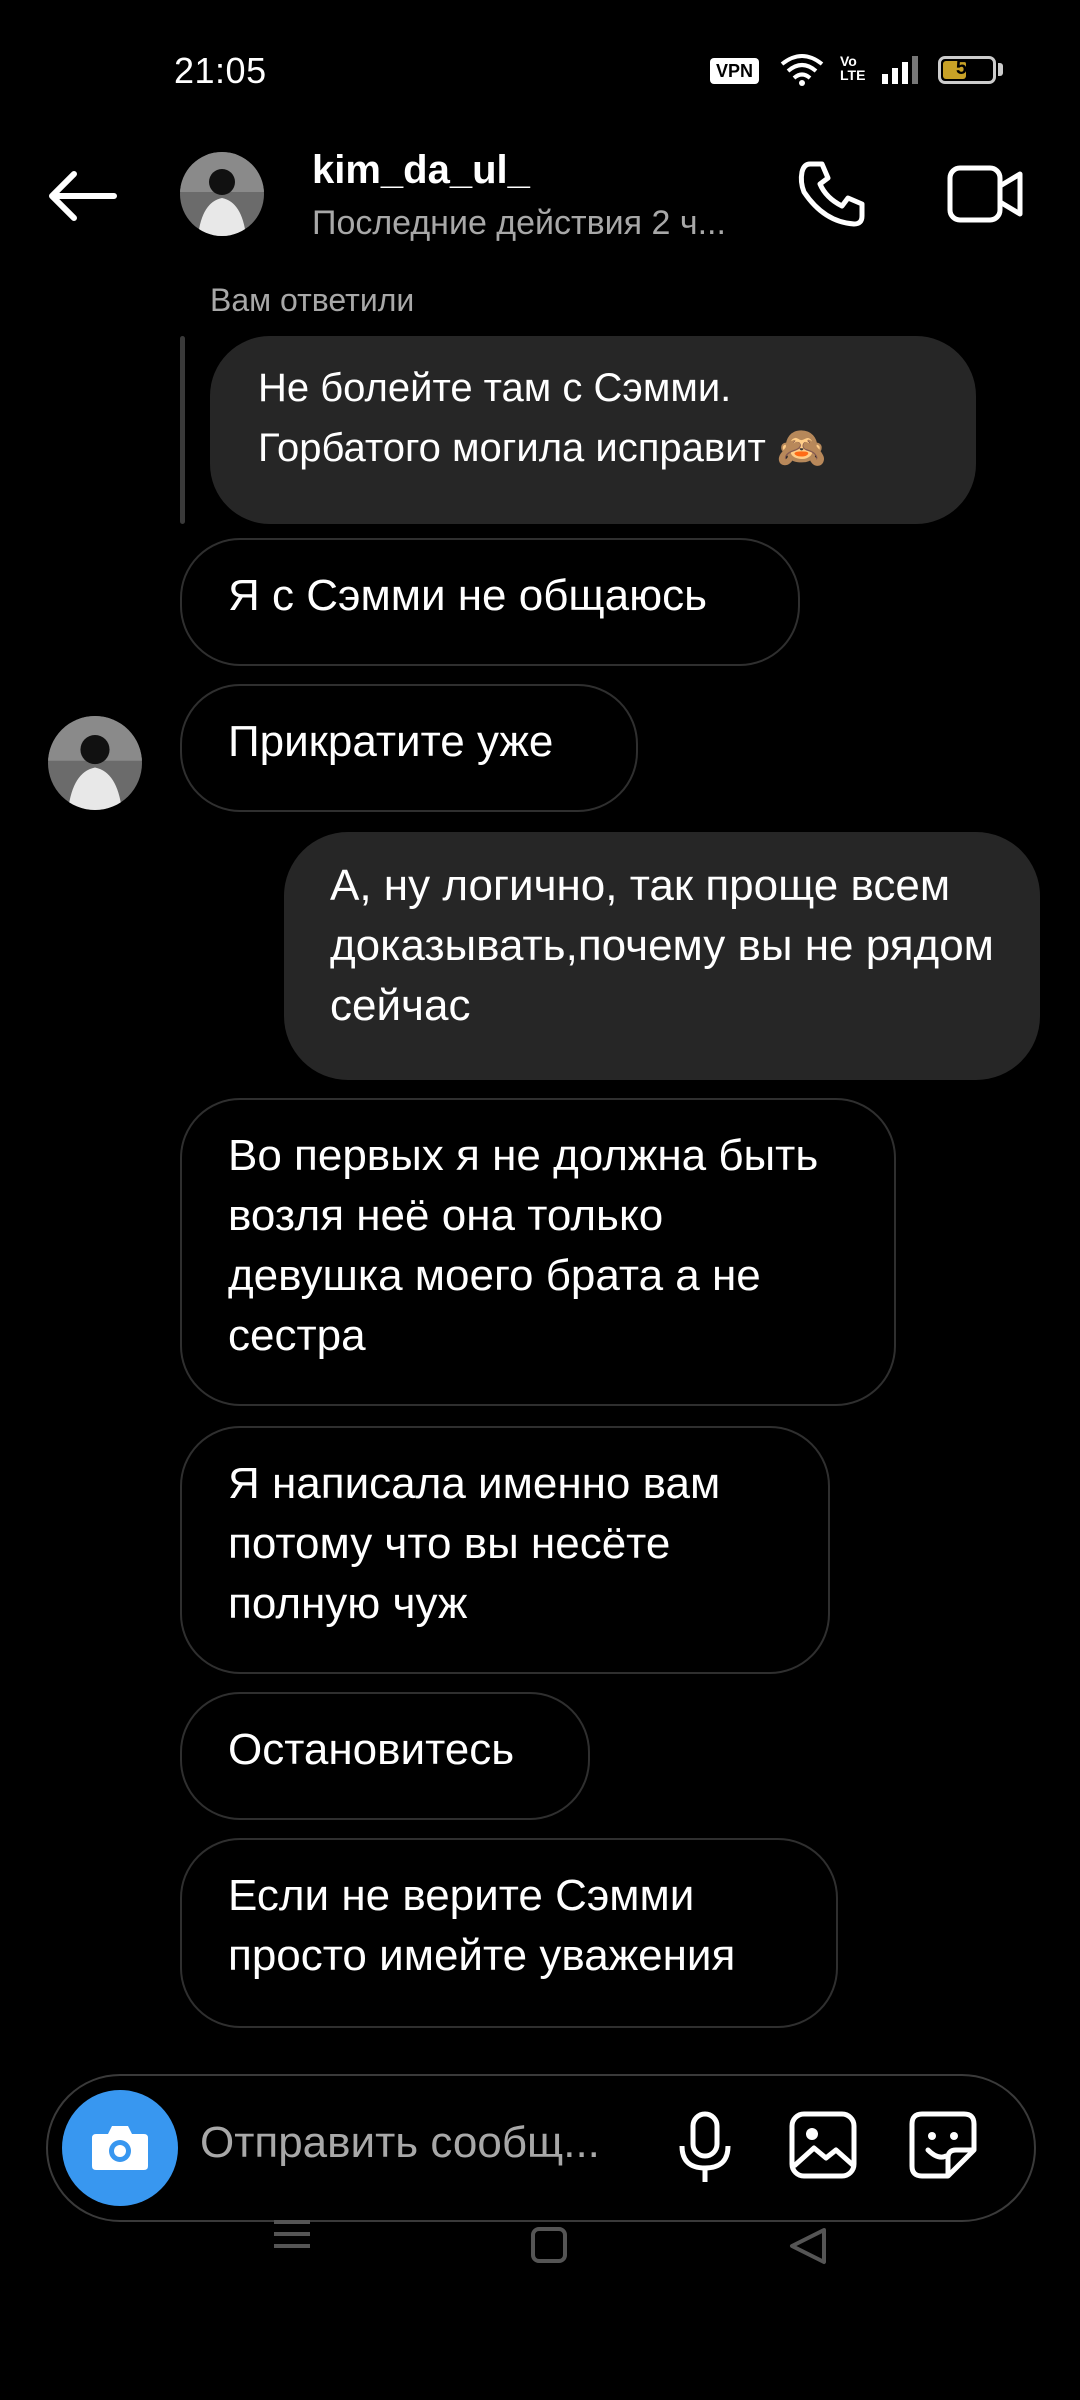 This screenshot has width=1080, height=2400. Describe the element at coordinates (705, 2148) in the screenshot. I see `microphone-icon` at that location.